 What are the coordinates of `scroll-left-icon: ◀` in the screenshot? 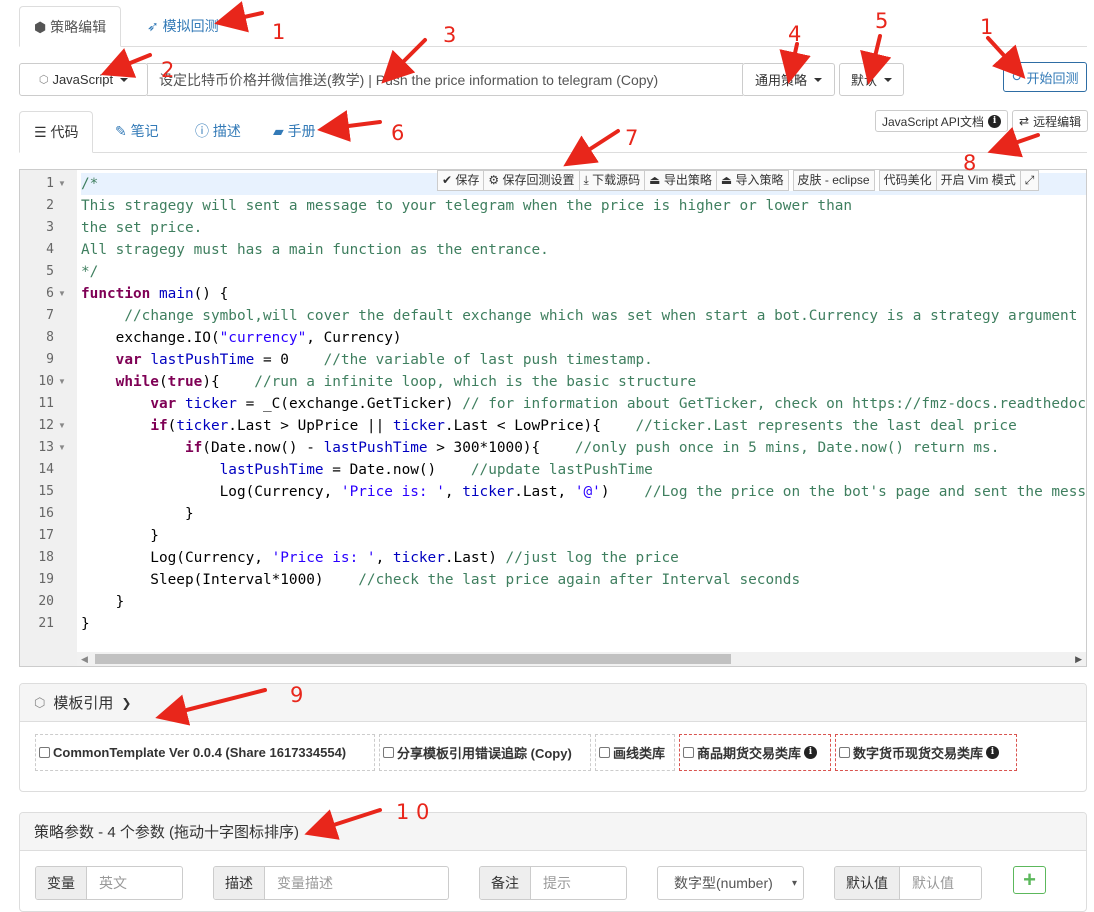 It's located at (84, 659).